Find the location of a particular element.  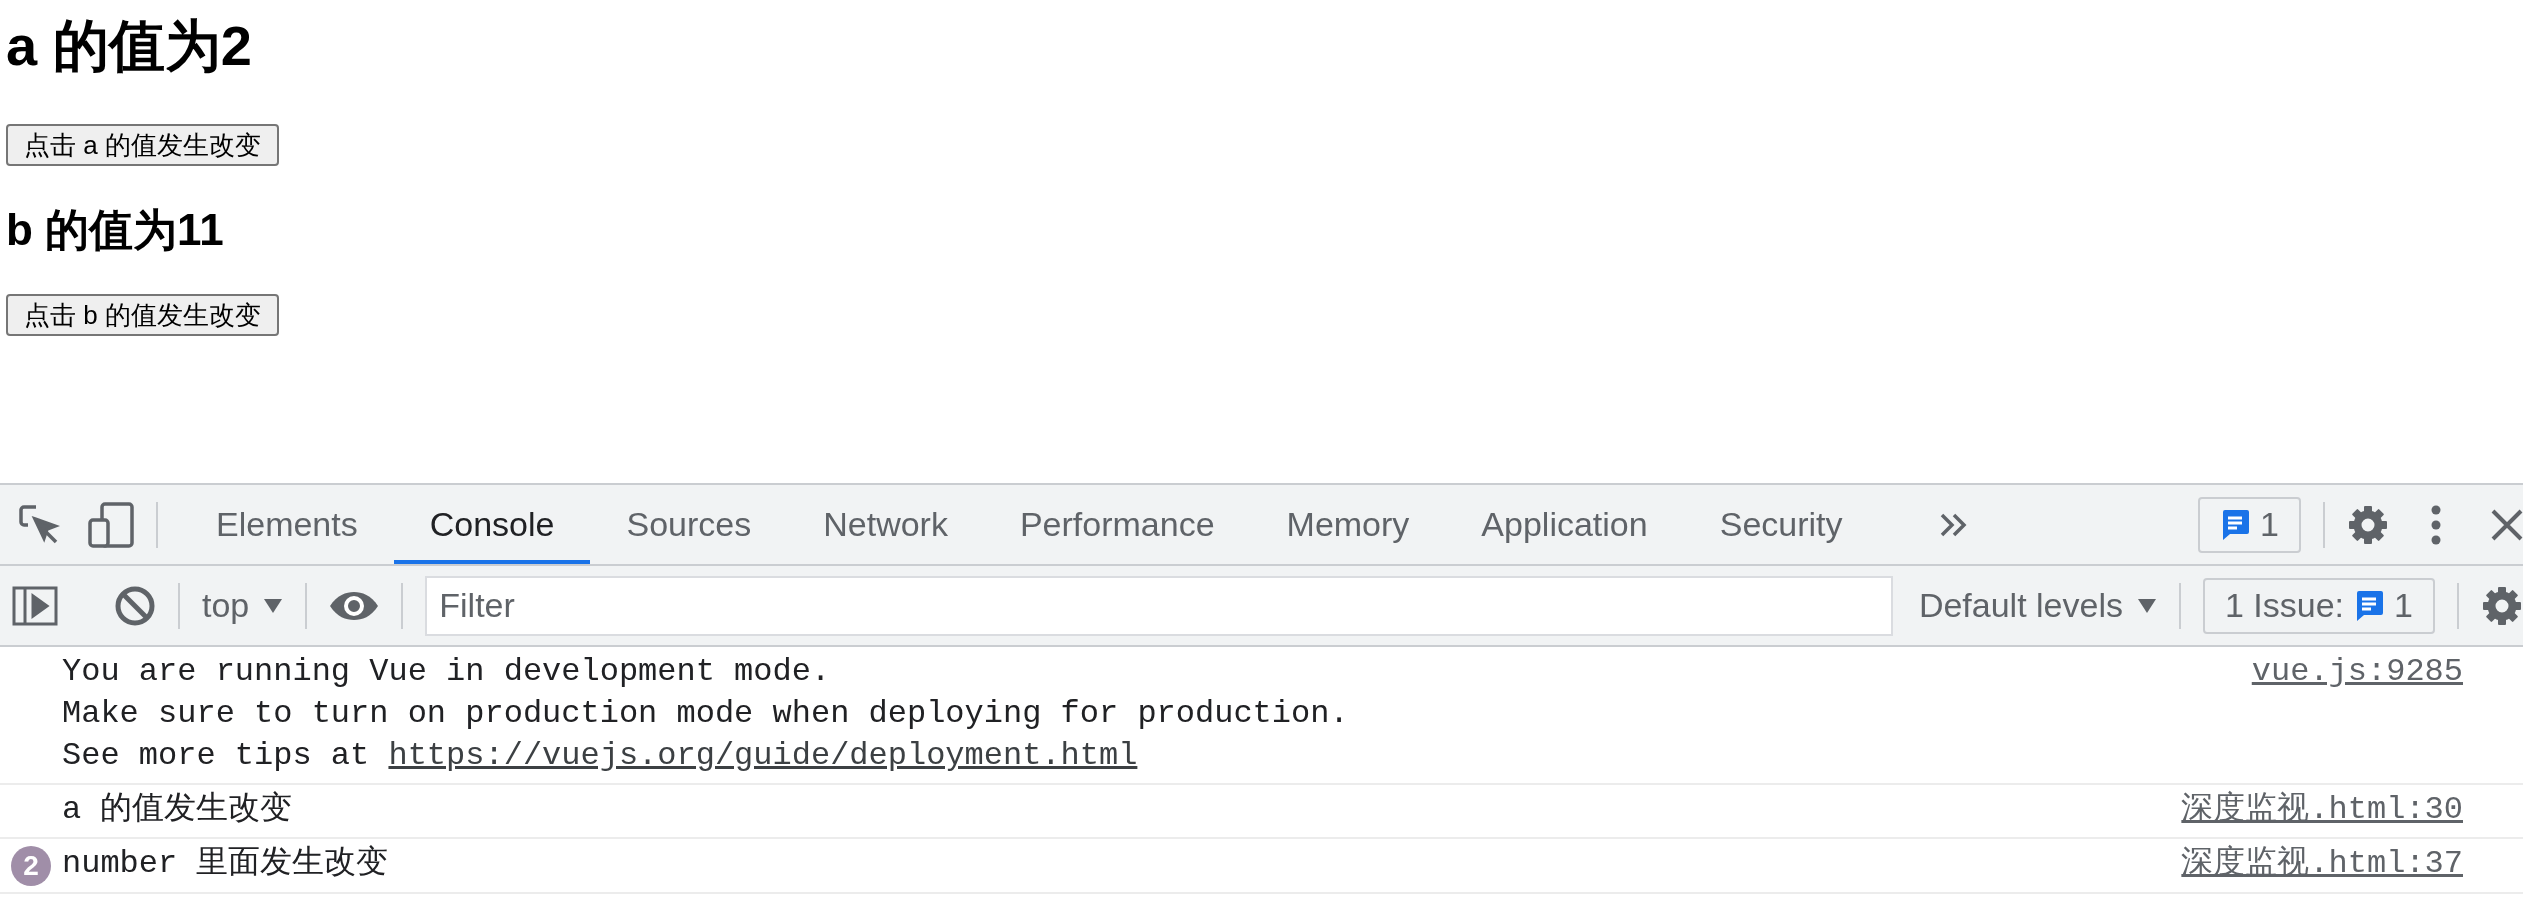

repeat-count-badge: 2 is located at coordinates (31, 866).